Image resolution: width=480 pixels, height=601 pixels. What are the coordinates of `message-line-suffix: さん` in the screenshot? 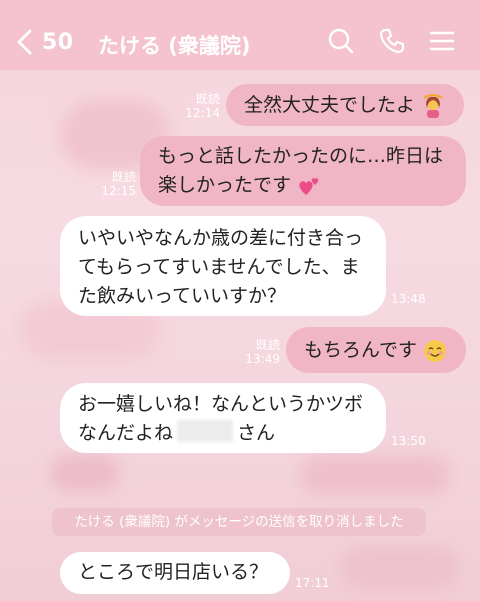 It's located at (256, 433).